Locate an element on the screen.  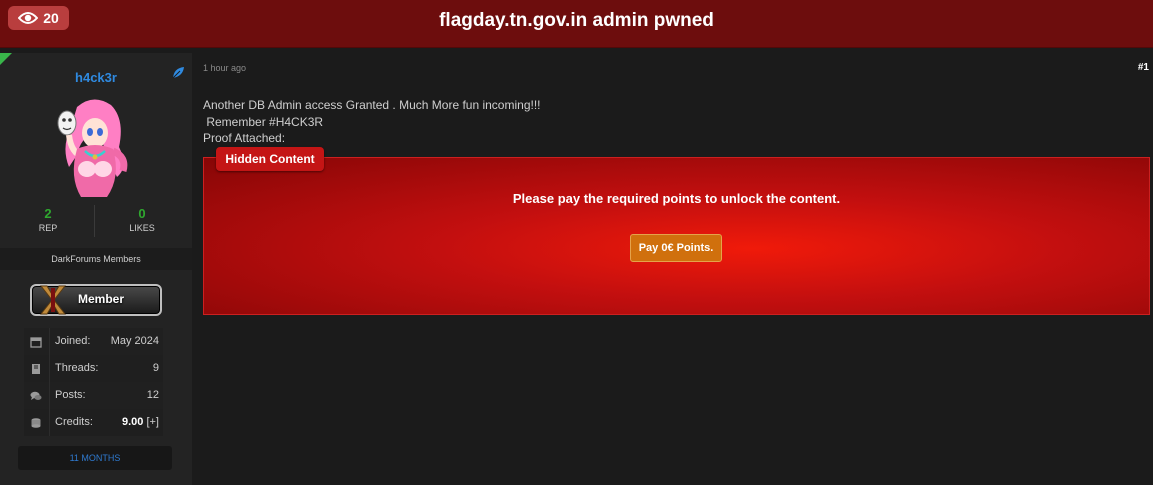
thread-header: 20 flagday.tn.gov.in admin pwned is located at coordinates (576, 24).